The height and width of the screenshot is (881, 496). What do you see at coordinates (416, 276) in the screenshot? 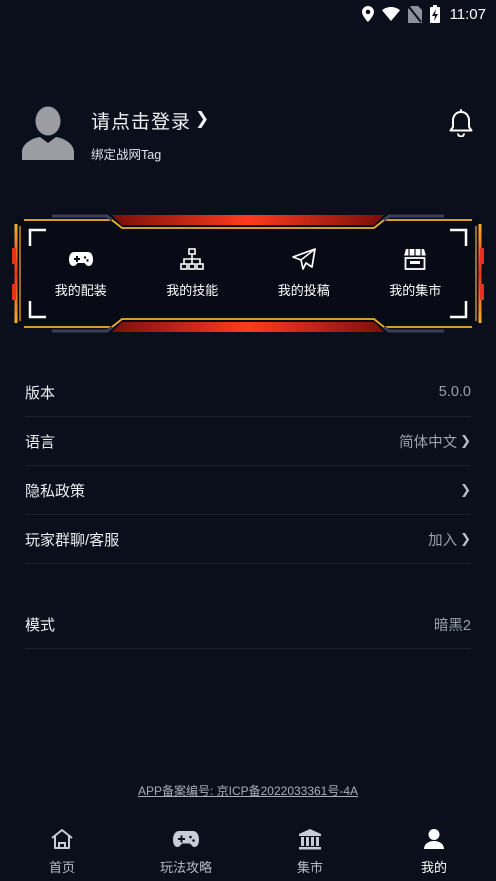
I see `quick-action-market: 我的集市` at bounding box center [416, 276].